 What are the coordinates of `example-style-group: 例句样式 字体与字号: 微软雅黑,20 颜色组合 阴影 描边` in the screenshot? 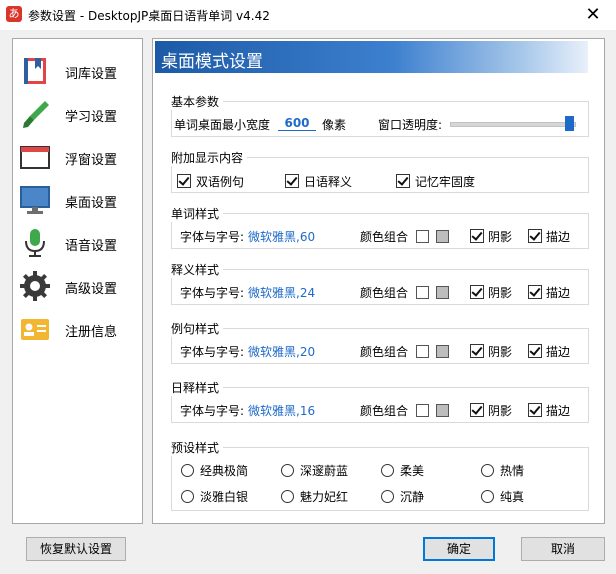 It's located at (380, 342).